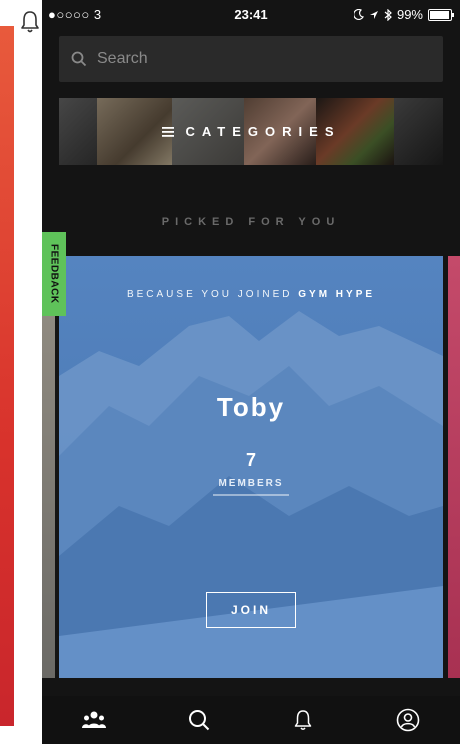 Image resolution: width=460 pixels, height=744 pixels. I want to click on tab-profile, so click(408, 720).